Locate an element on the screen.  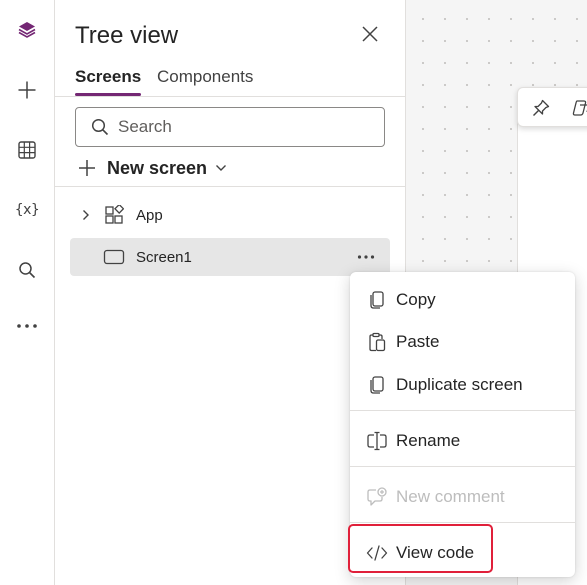
panel-title: Tree view is located at coordinates (127, 35).